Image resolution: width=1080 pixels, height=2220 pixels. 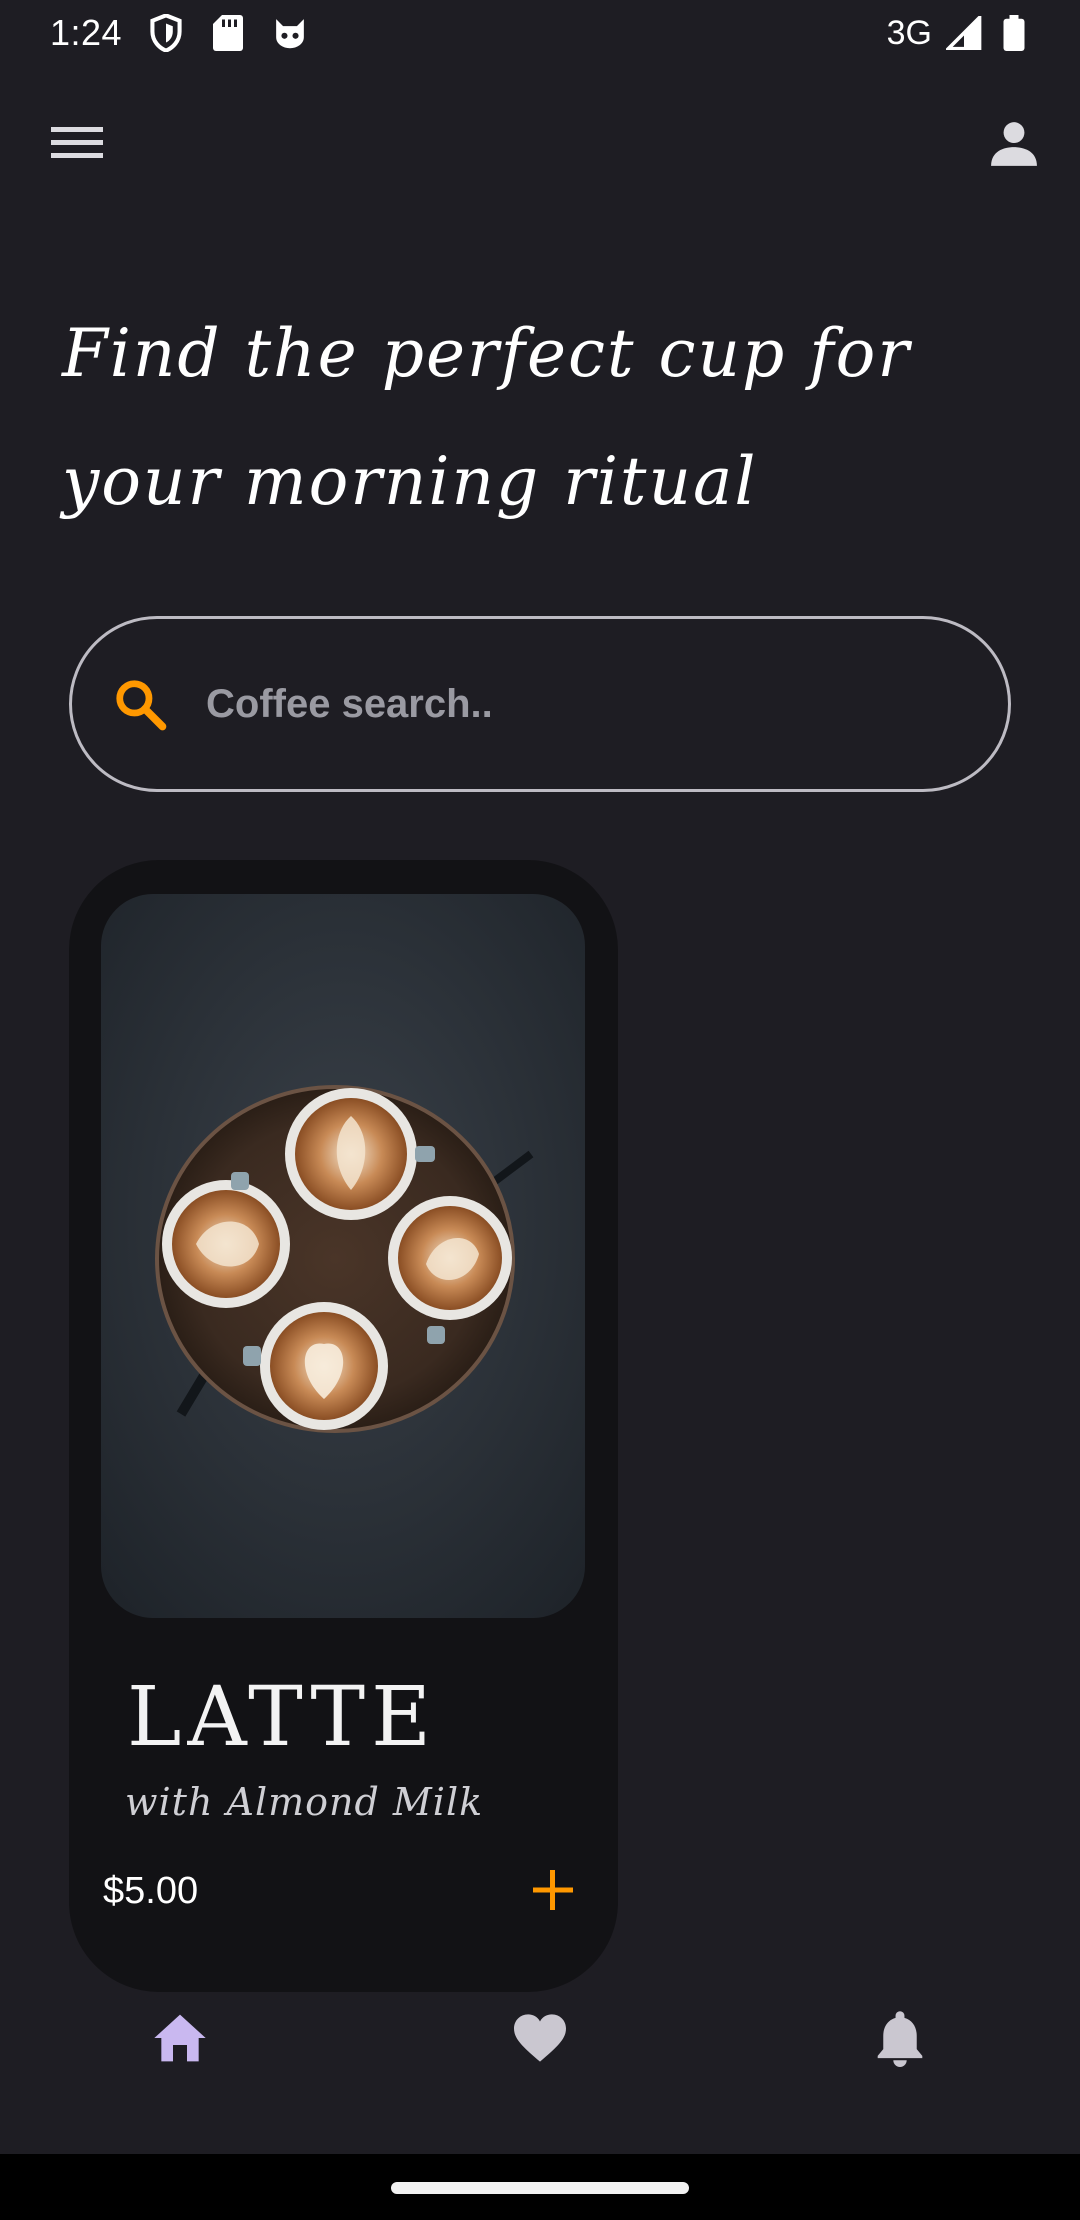 I want to click on home-gesture-handle, so click(x=540, y=2188).